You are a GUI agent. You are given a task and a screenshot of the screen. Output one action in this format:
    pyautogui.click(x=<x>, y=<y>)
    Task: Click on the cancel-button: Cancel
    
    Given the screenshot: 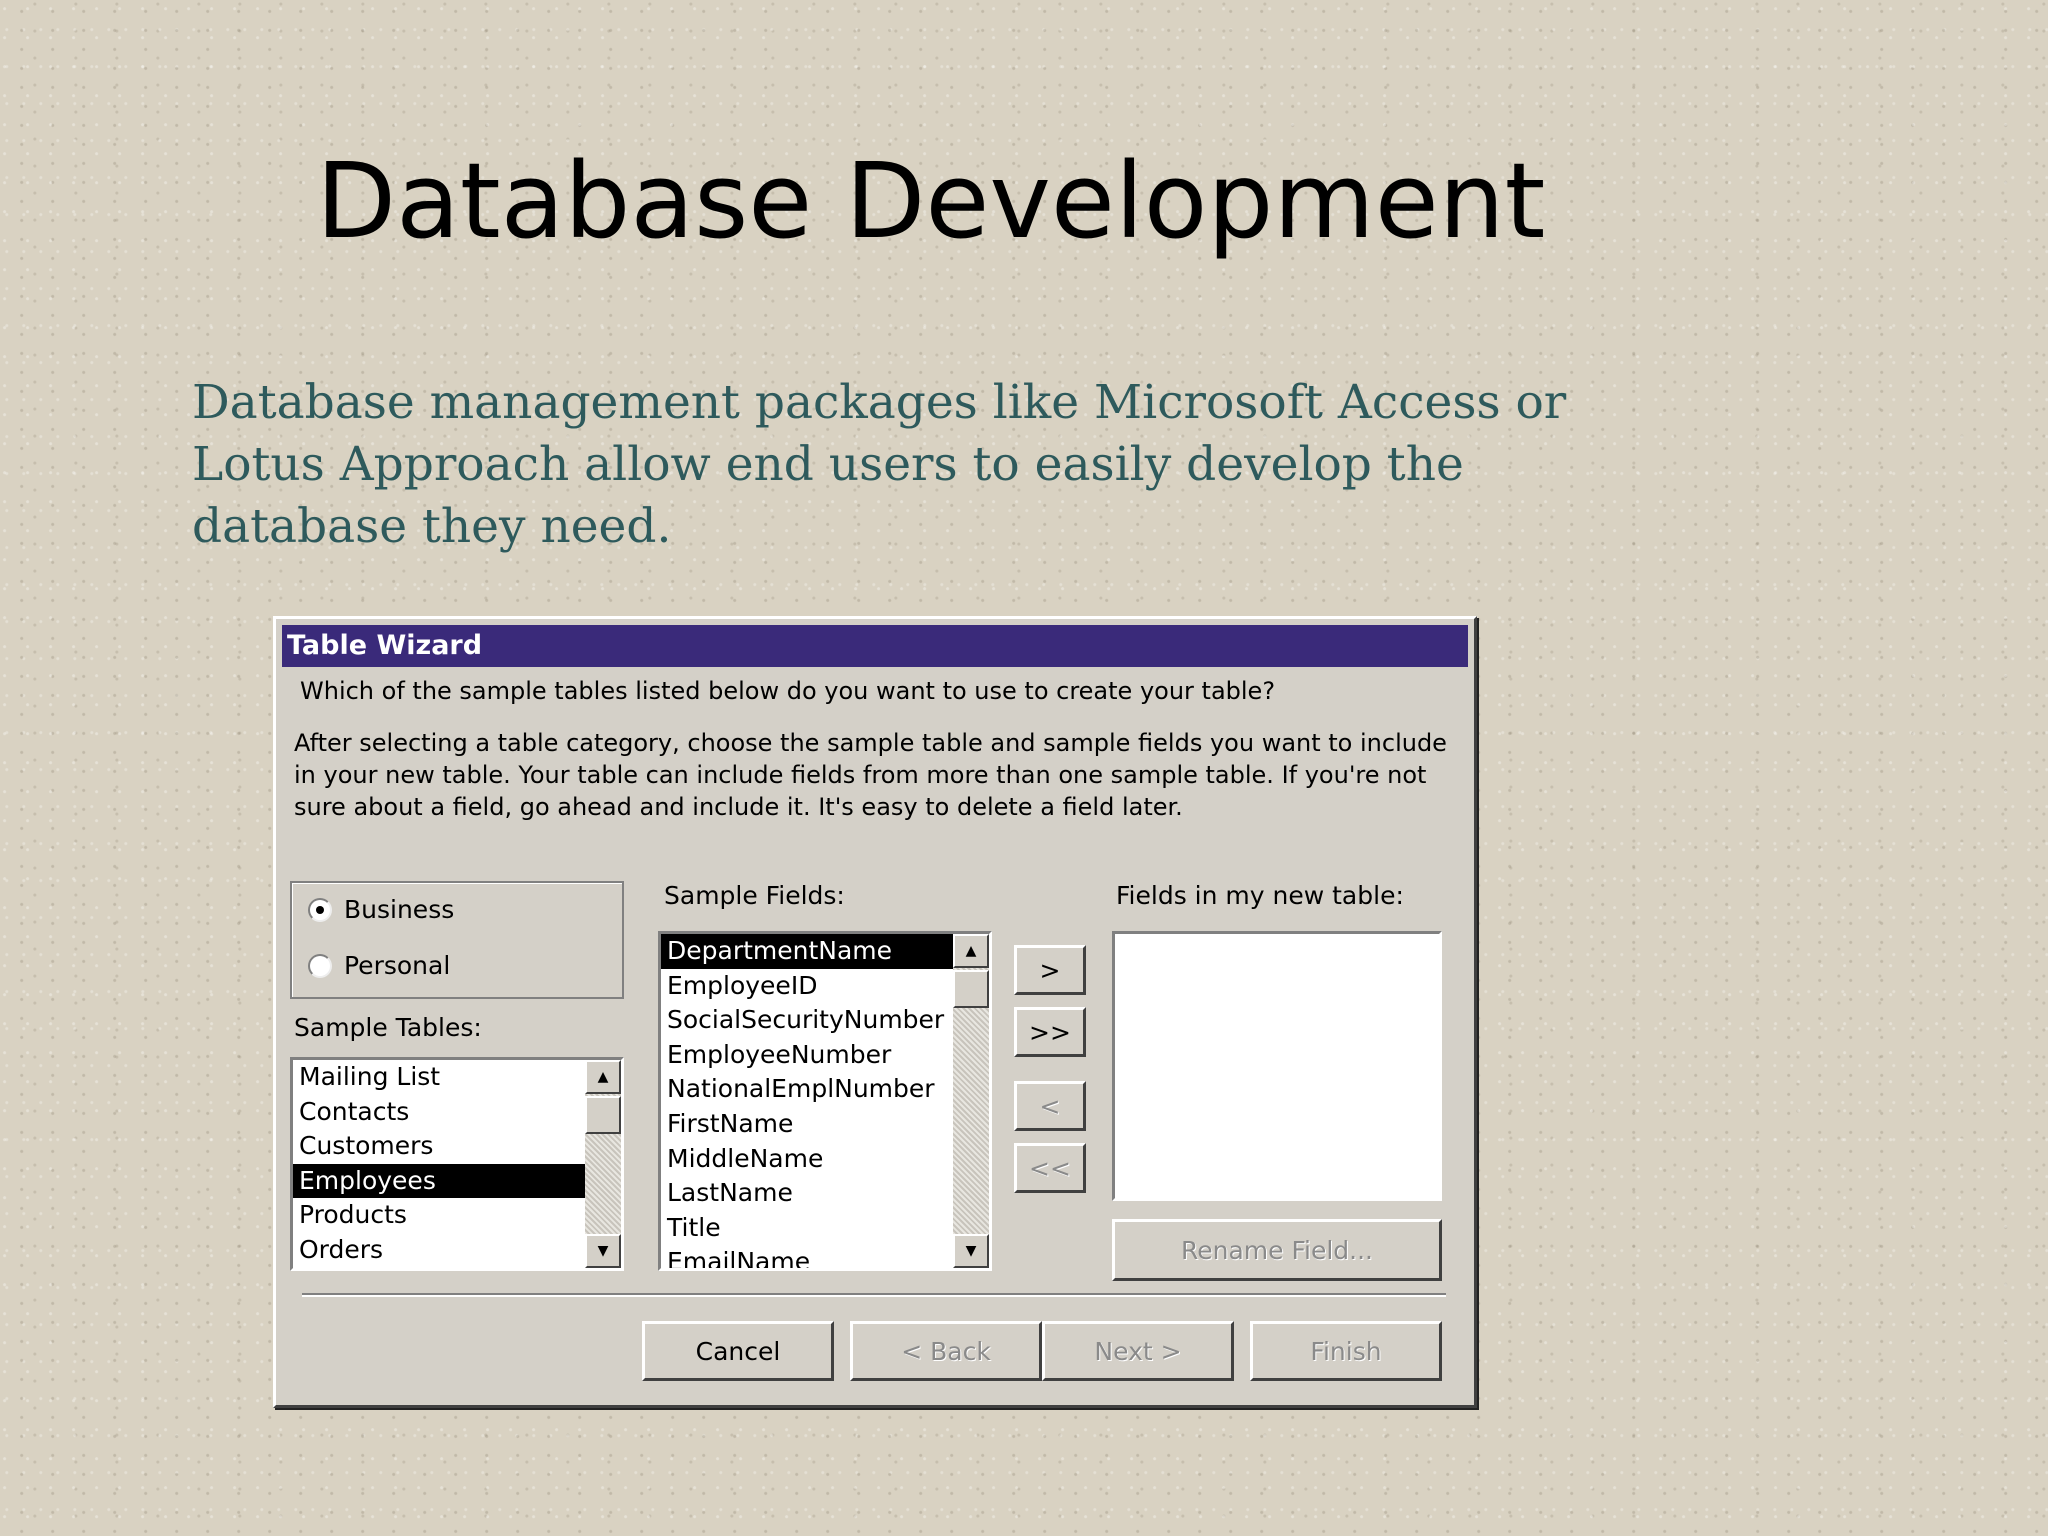 What is the action you would take?
    pyautogui.click(x=738, y=1351)
    